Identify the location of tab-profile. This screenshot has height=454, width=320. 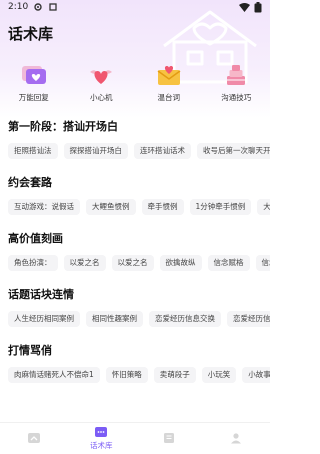
(237, 438).